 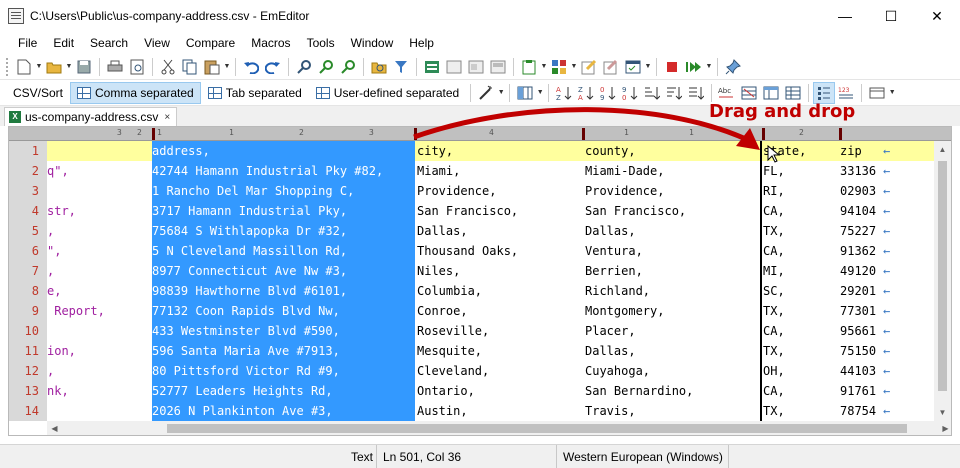 I want to click on horizontal-scrollbar: ◀ ▶, so click(x=499, y=428).